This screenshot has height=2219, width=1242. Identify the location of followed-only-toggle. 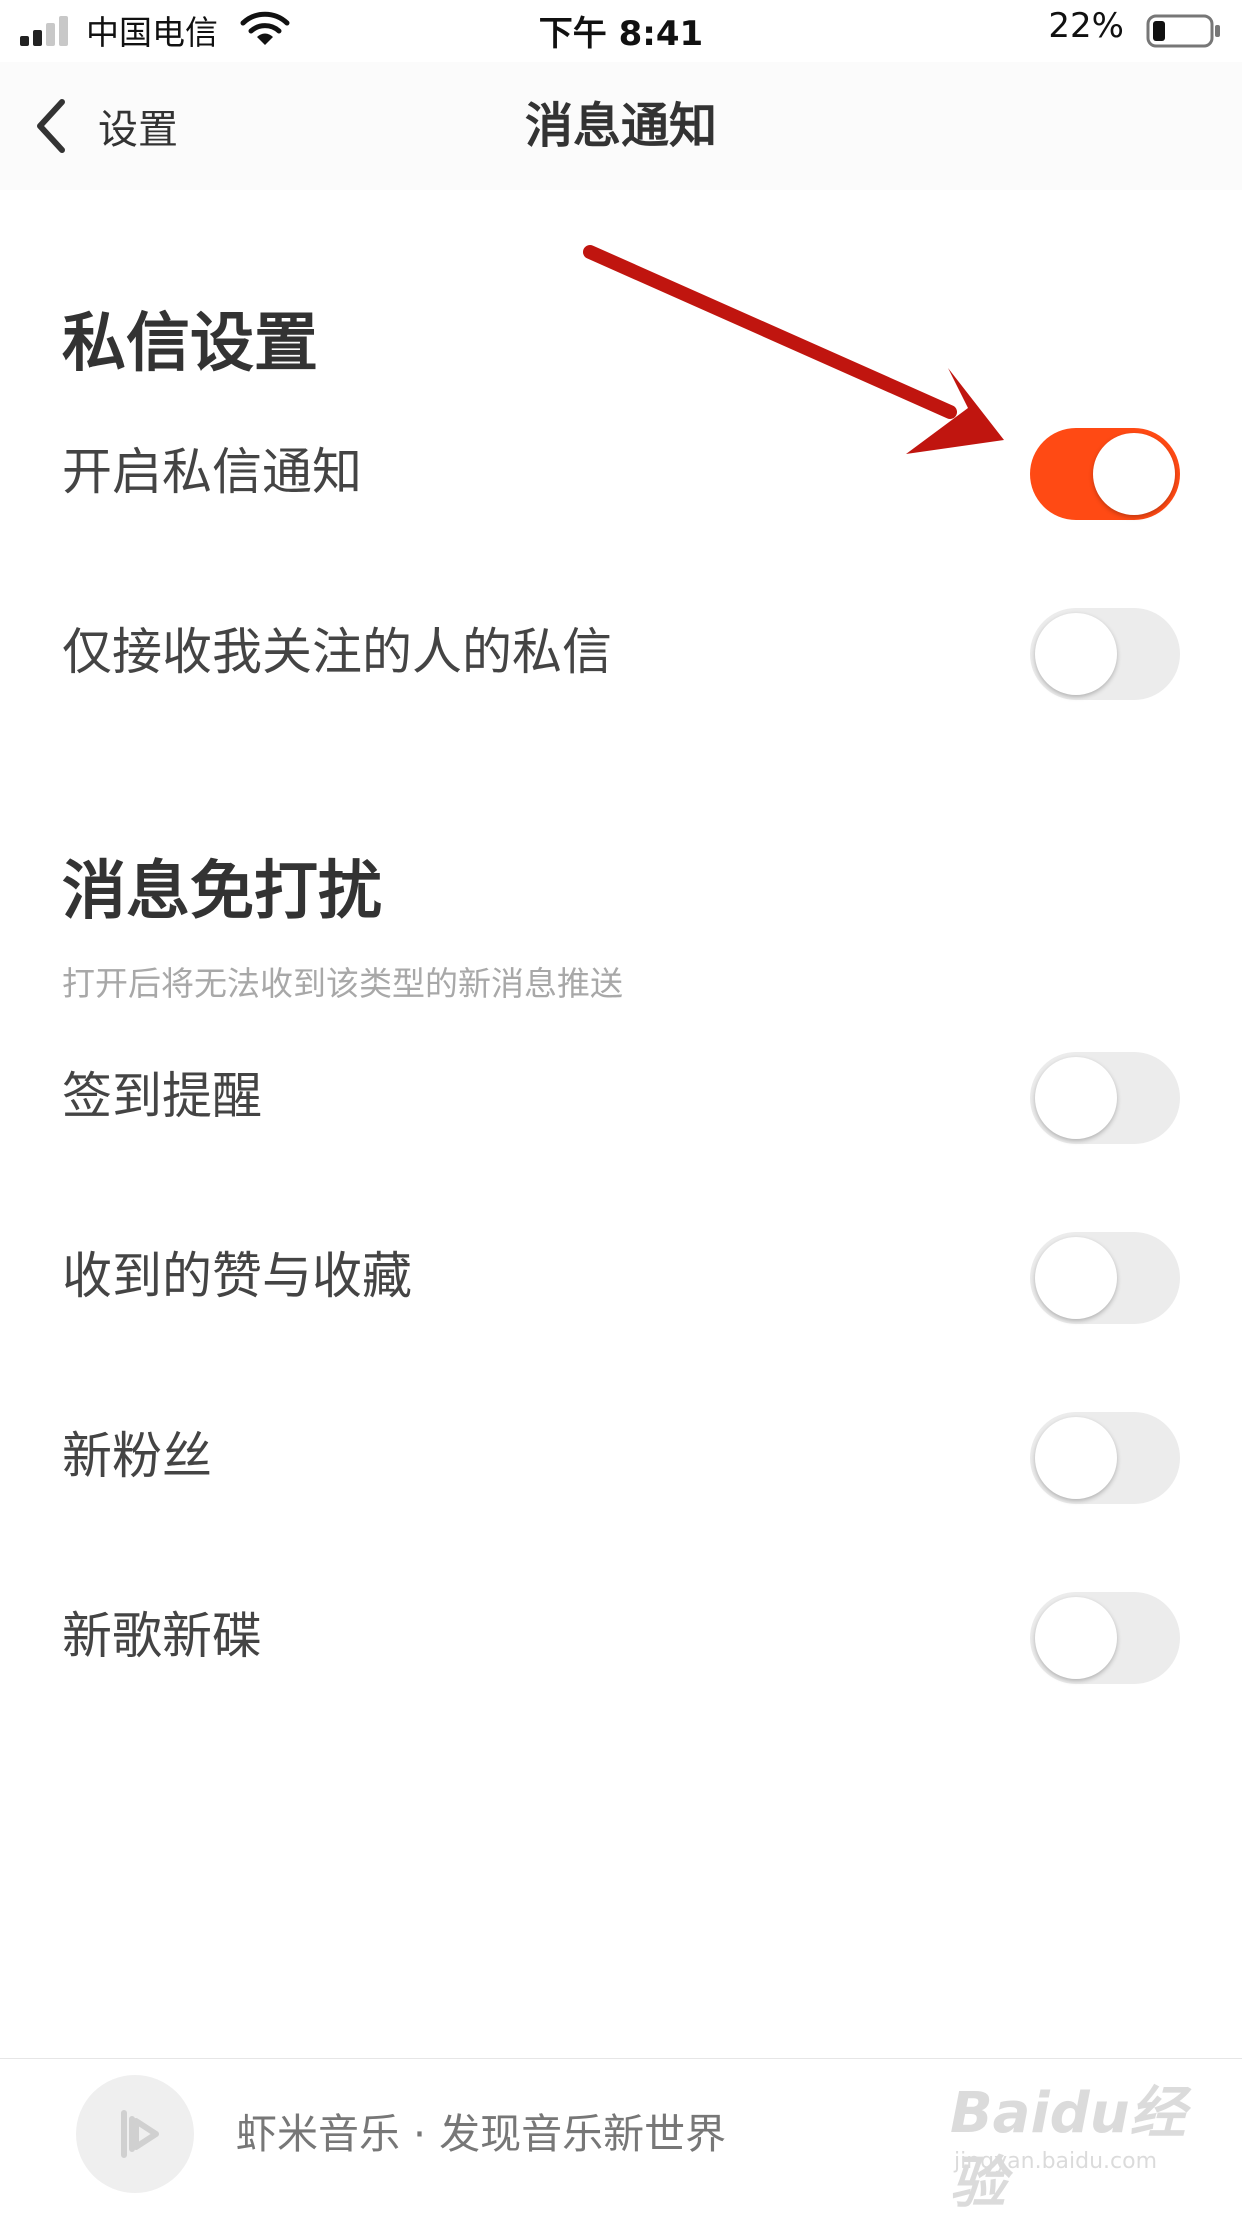
(1105, 654).